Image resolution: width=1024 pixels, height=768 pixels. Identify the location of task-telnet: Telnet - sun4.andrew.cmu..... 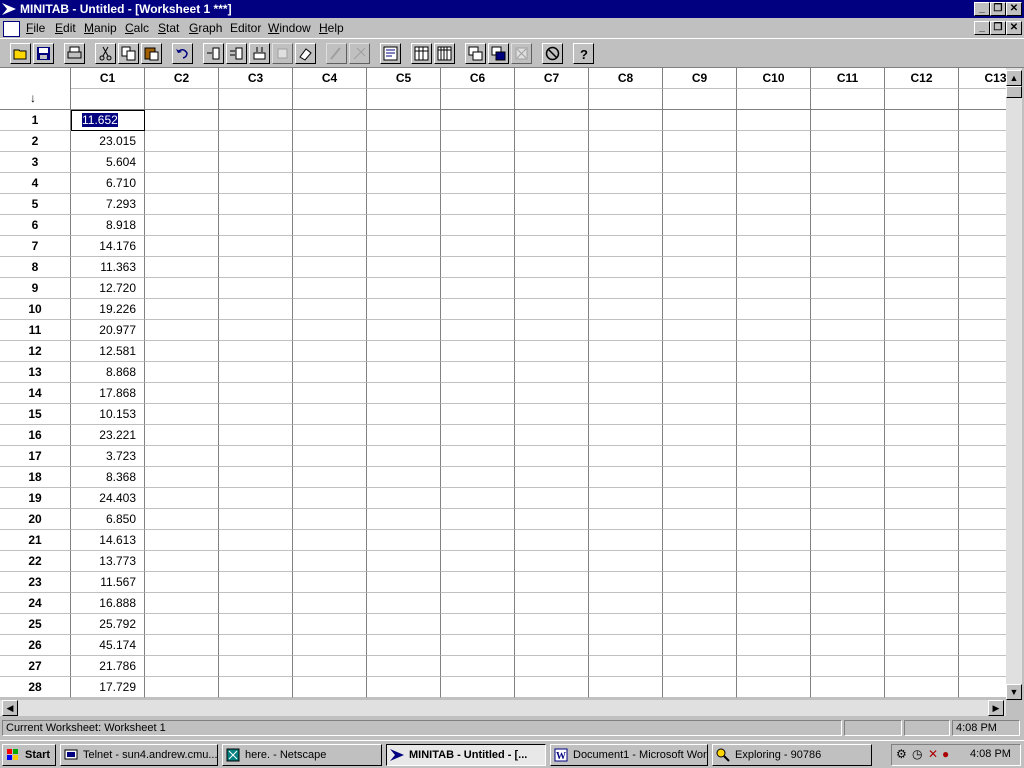
(139, 755).